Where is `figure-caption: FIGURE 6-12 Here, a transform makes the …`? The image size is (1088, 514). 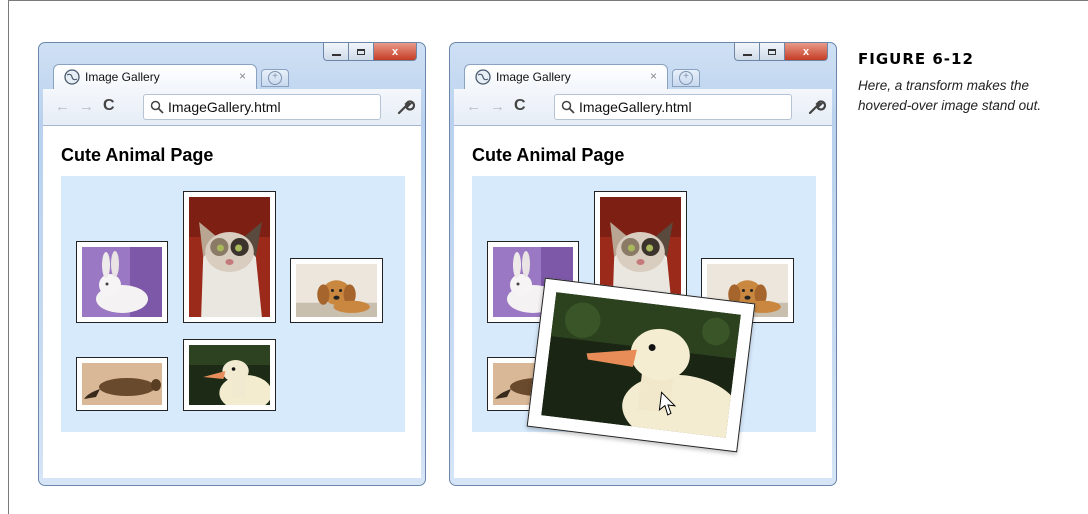
figure-caption: FIGURE 6-12 Here, a transform makes the … is located at coordinates (958, 83).